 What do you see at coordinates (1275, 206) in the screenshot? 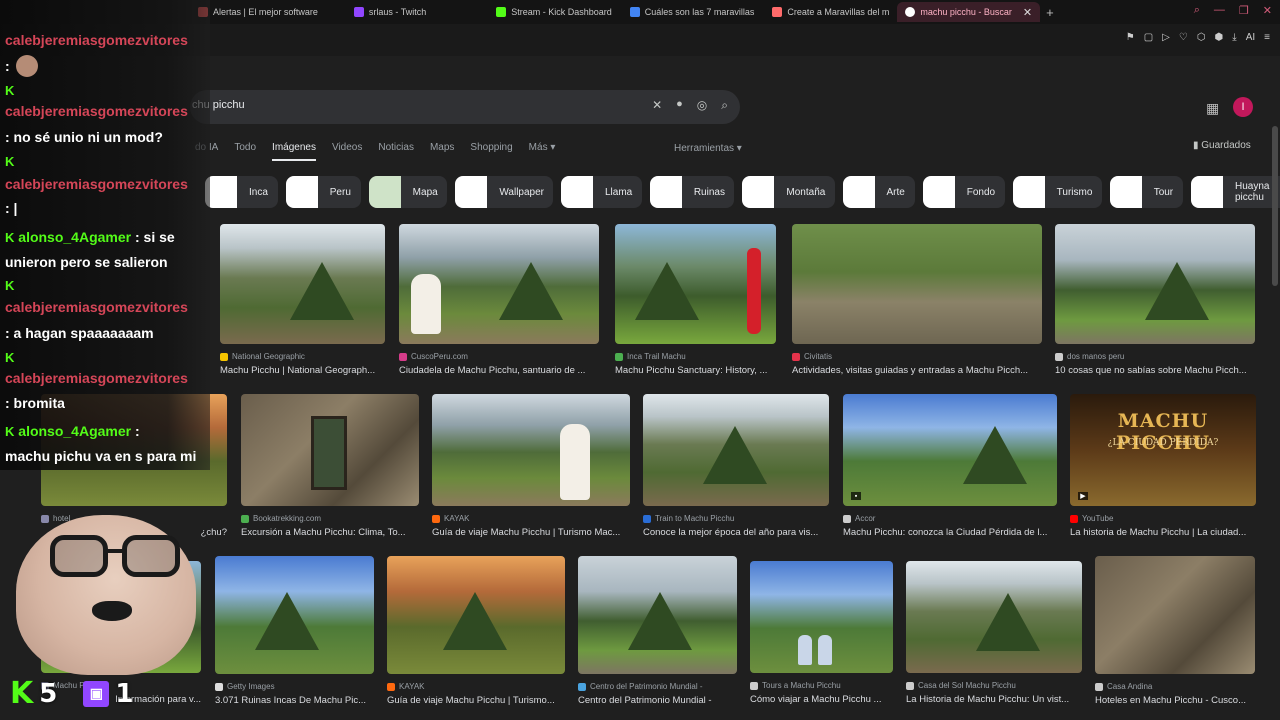
I see `page-scrollbar` at bounding box center [1275, 206].